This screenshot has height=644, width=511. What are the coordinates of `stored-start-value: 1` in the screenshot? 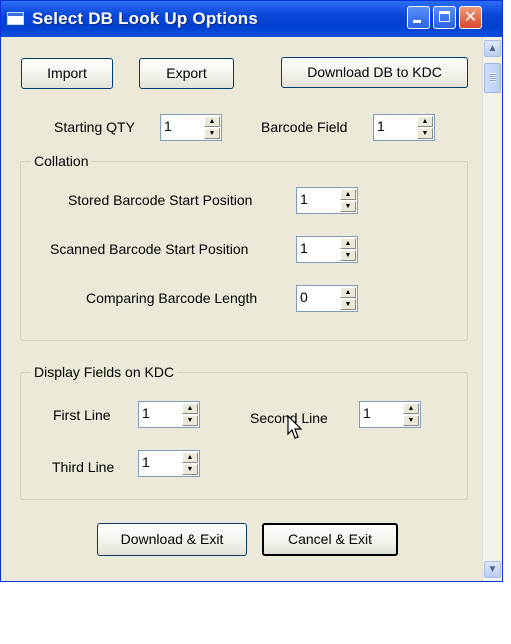 It's located at (304, 199).